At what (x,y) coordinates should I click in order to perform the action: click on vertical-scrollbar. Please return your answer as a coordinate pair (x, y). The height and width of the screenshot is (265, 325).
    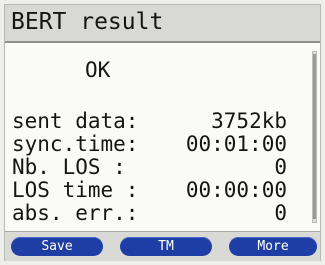
    Looking at the image, I should click on (314, 137).